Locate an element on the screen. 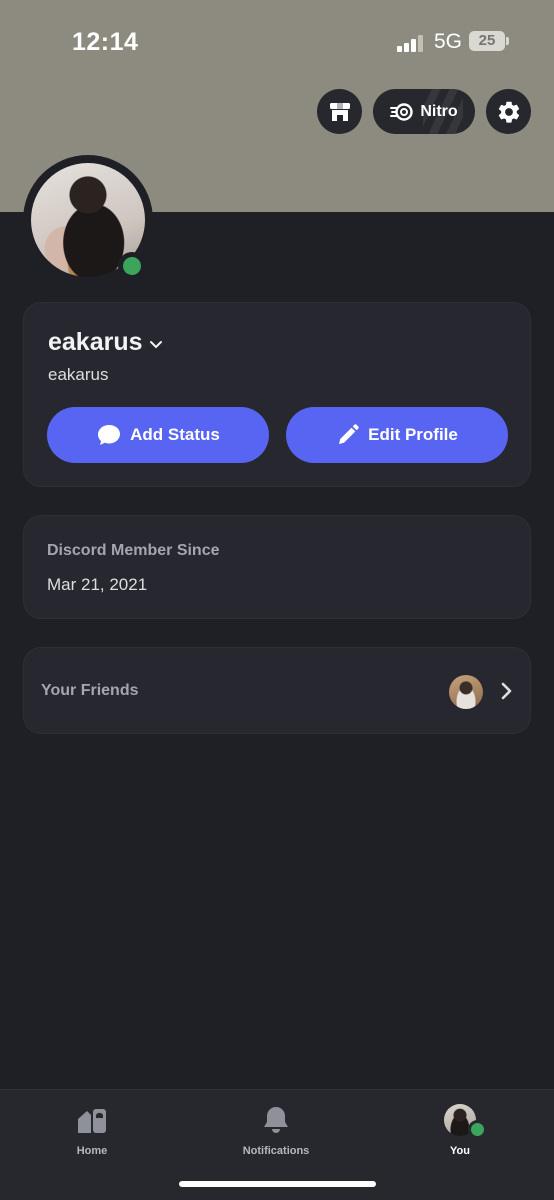  display-name: eakarus is located at coordinates (95, 342).